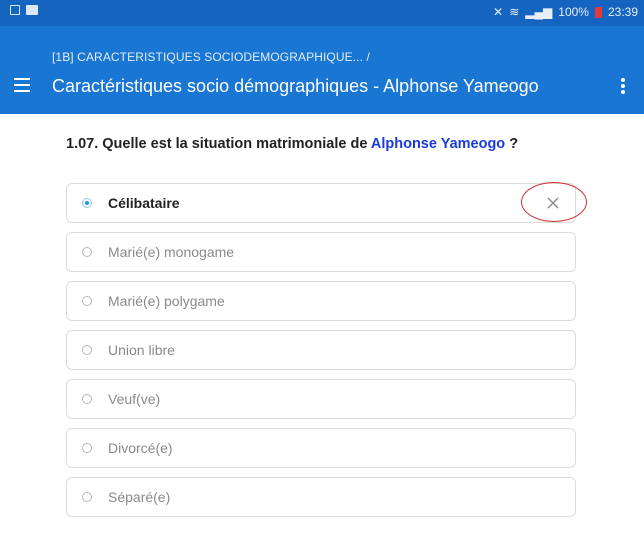 This screenshot has height=533, width=644. I want to click on clock: 23:39, so click(622, 12).